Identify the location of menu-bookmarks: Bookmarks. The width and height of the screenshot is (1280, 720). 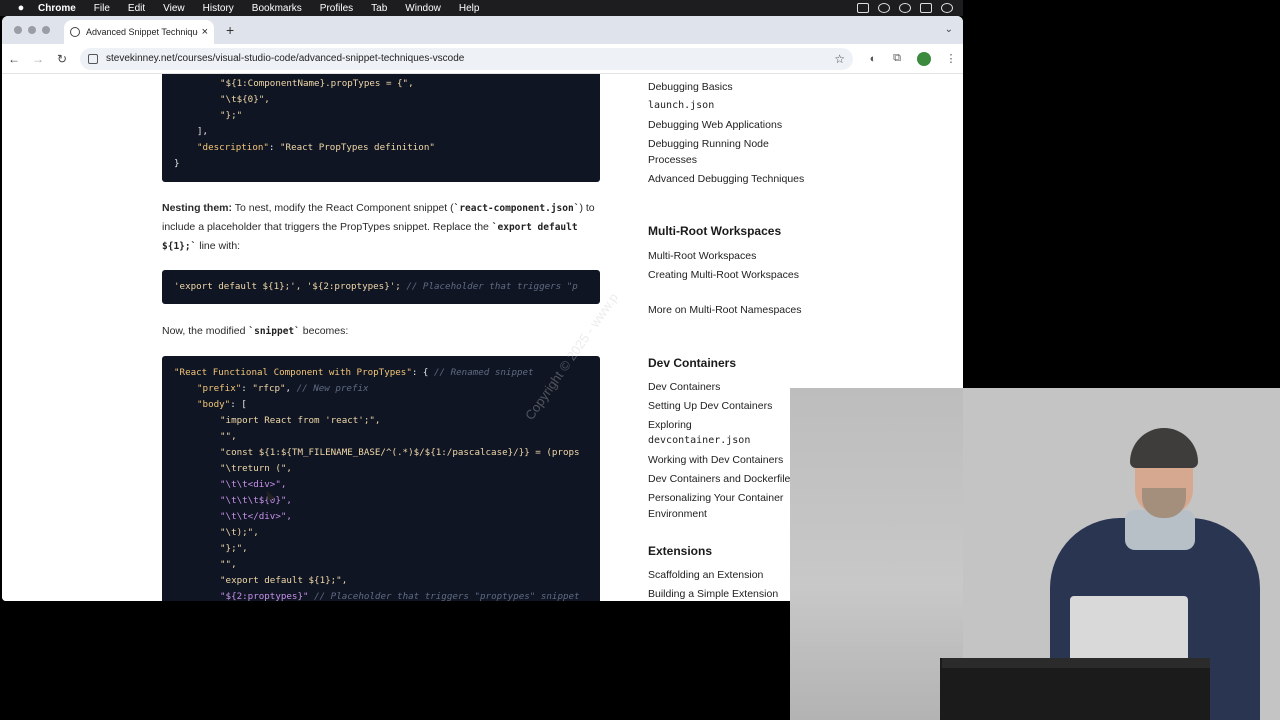
(277, 8).